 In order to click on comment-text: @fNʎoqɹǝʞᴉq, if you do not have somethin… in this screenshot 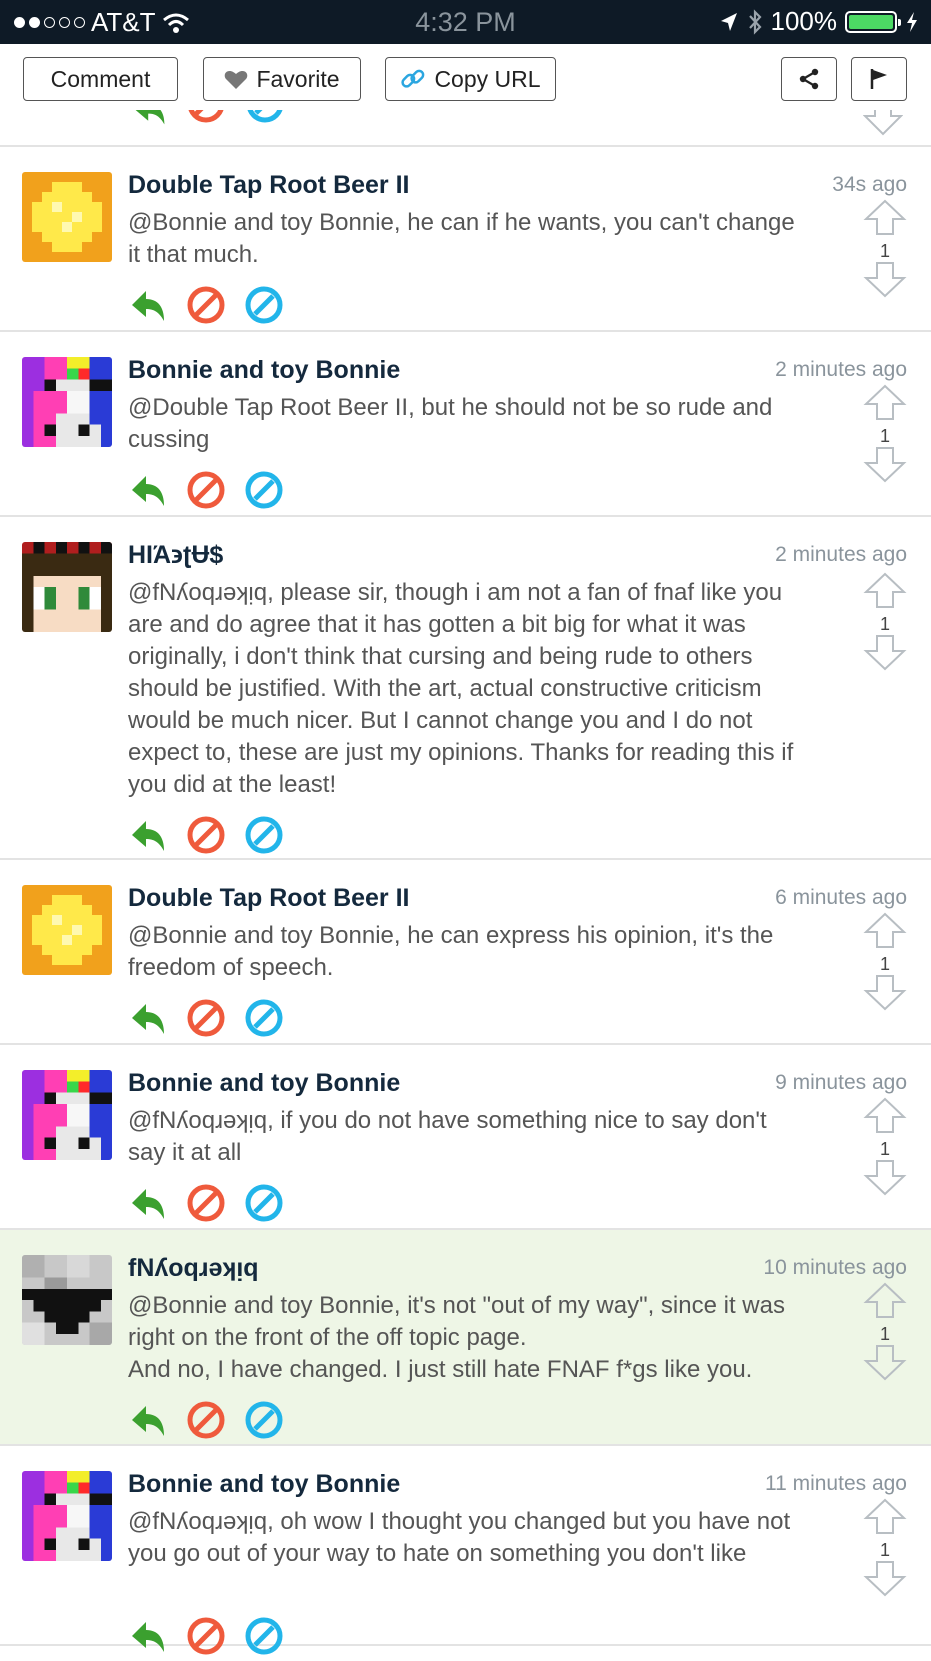, I will do `click(447, 1136)`.